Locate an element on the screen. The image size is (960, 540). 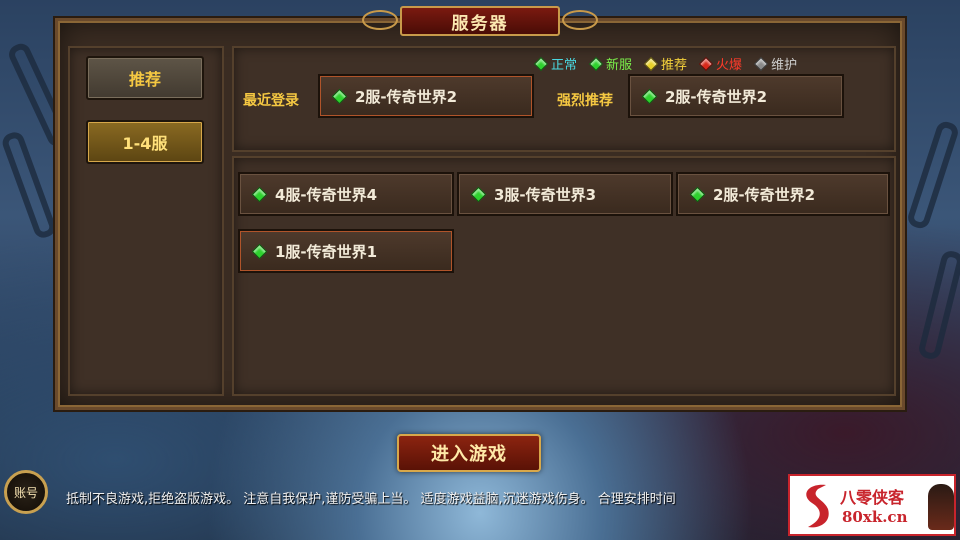
legend-normal: 正常 is located at coordinates (555, 63).